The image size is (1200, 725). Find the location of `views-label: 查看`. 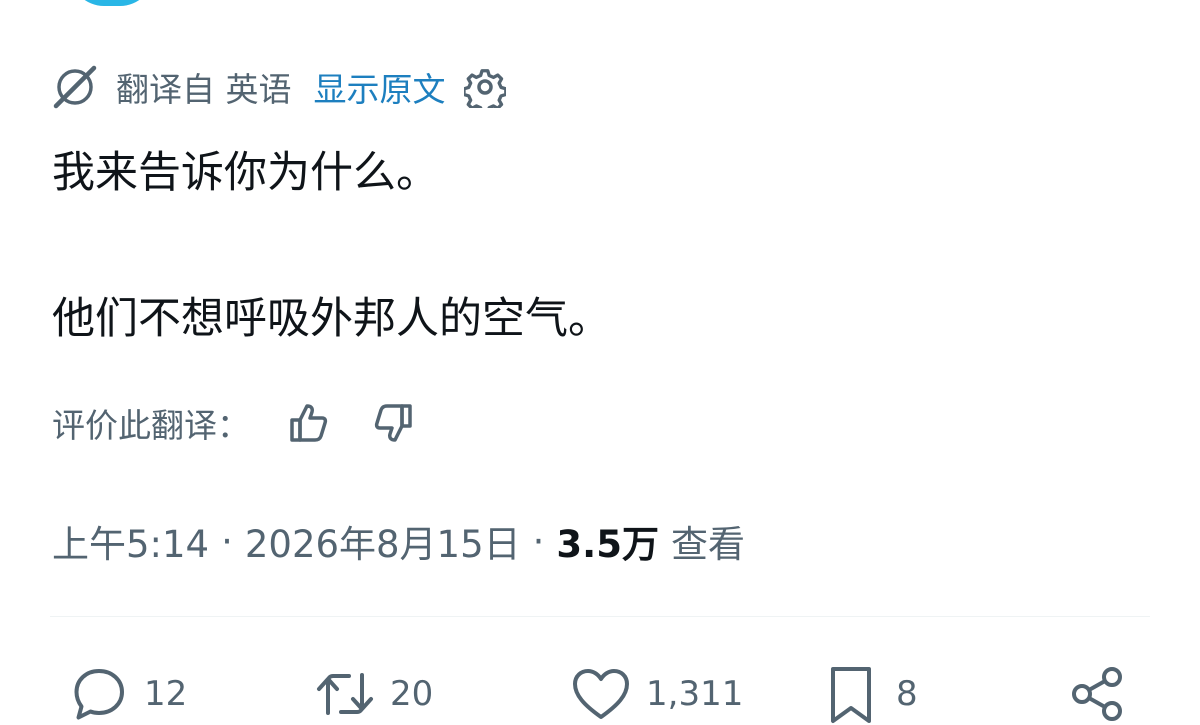

views-label: 查看 is located at coordinates (707, 544).